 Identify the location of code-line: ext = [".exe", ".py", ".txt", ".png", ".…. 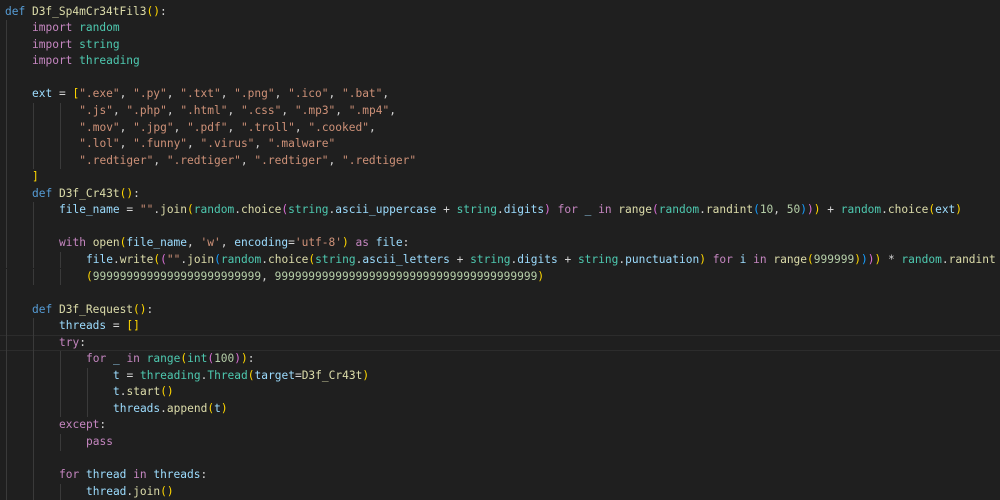
(210, 94).